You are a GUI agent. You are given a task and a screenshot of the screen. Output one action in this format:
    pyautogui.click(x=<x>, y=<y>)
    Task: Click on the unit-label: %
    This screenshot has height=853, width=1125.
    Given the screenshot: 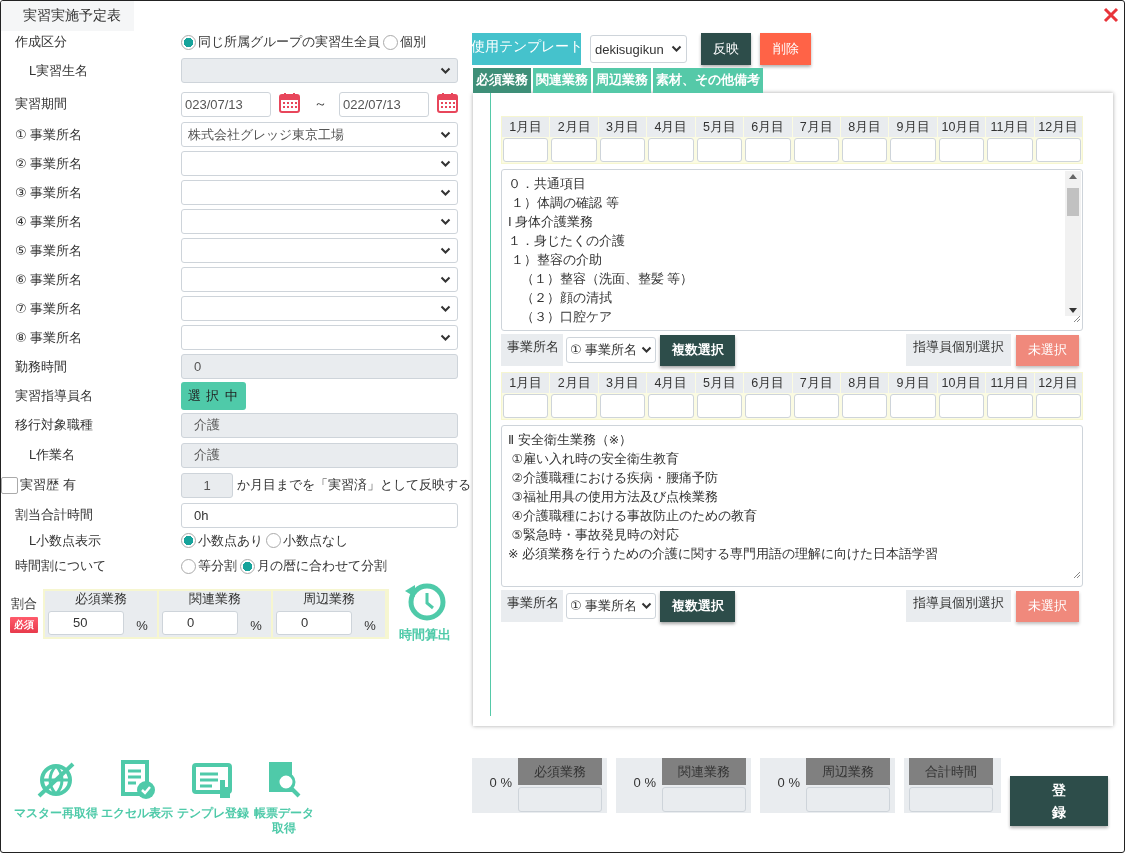 What is the action you would take?
    pyautogui.click(x=370, y=625)
    